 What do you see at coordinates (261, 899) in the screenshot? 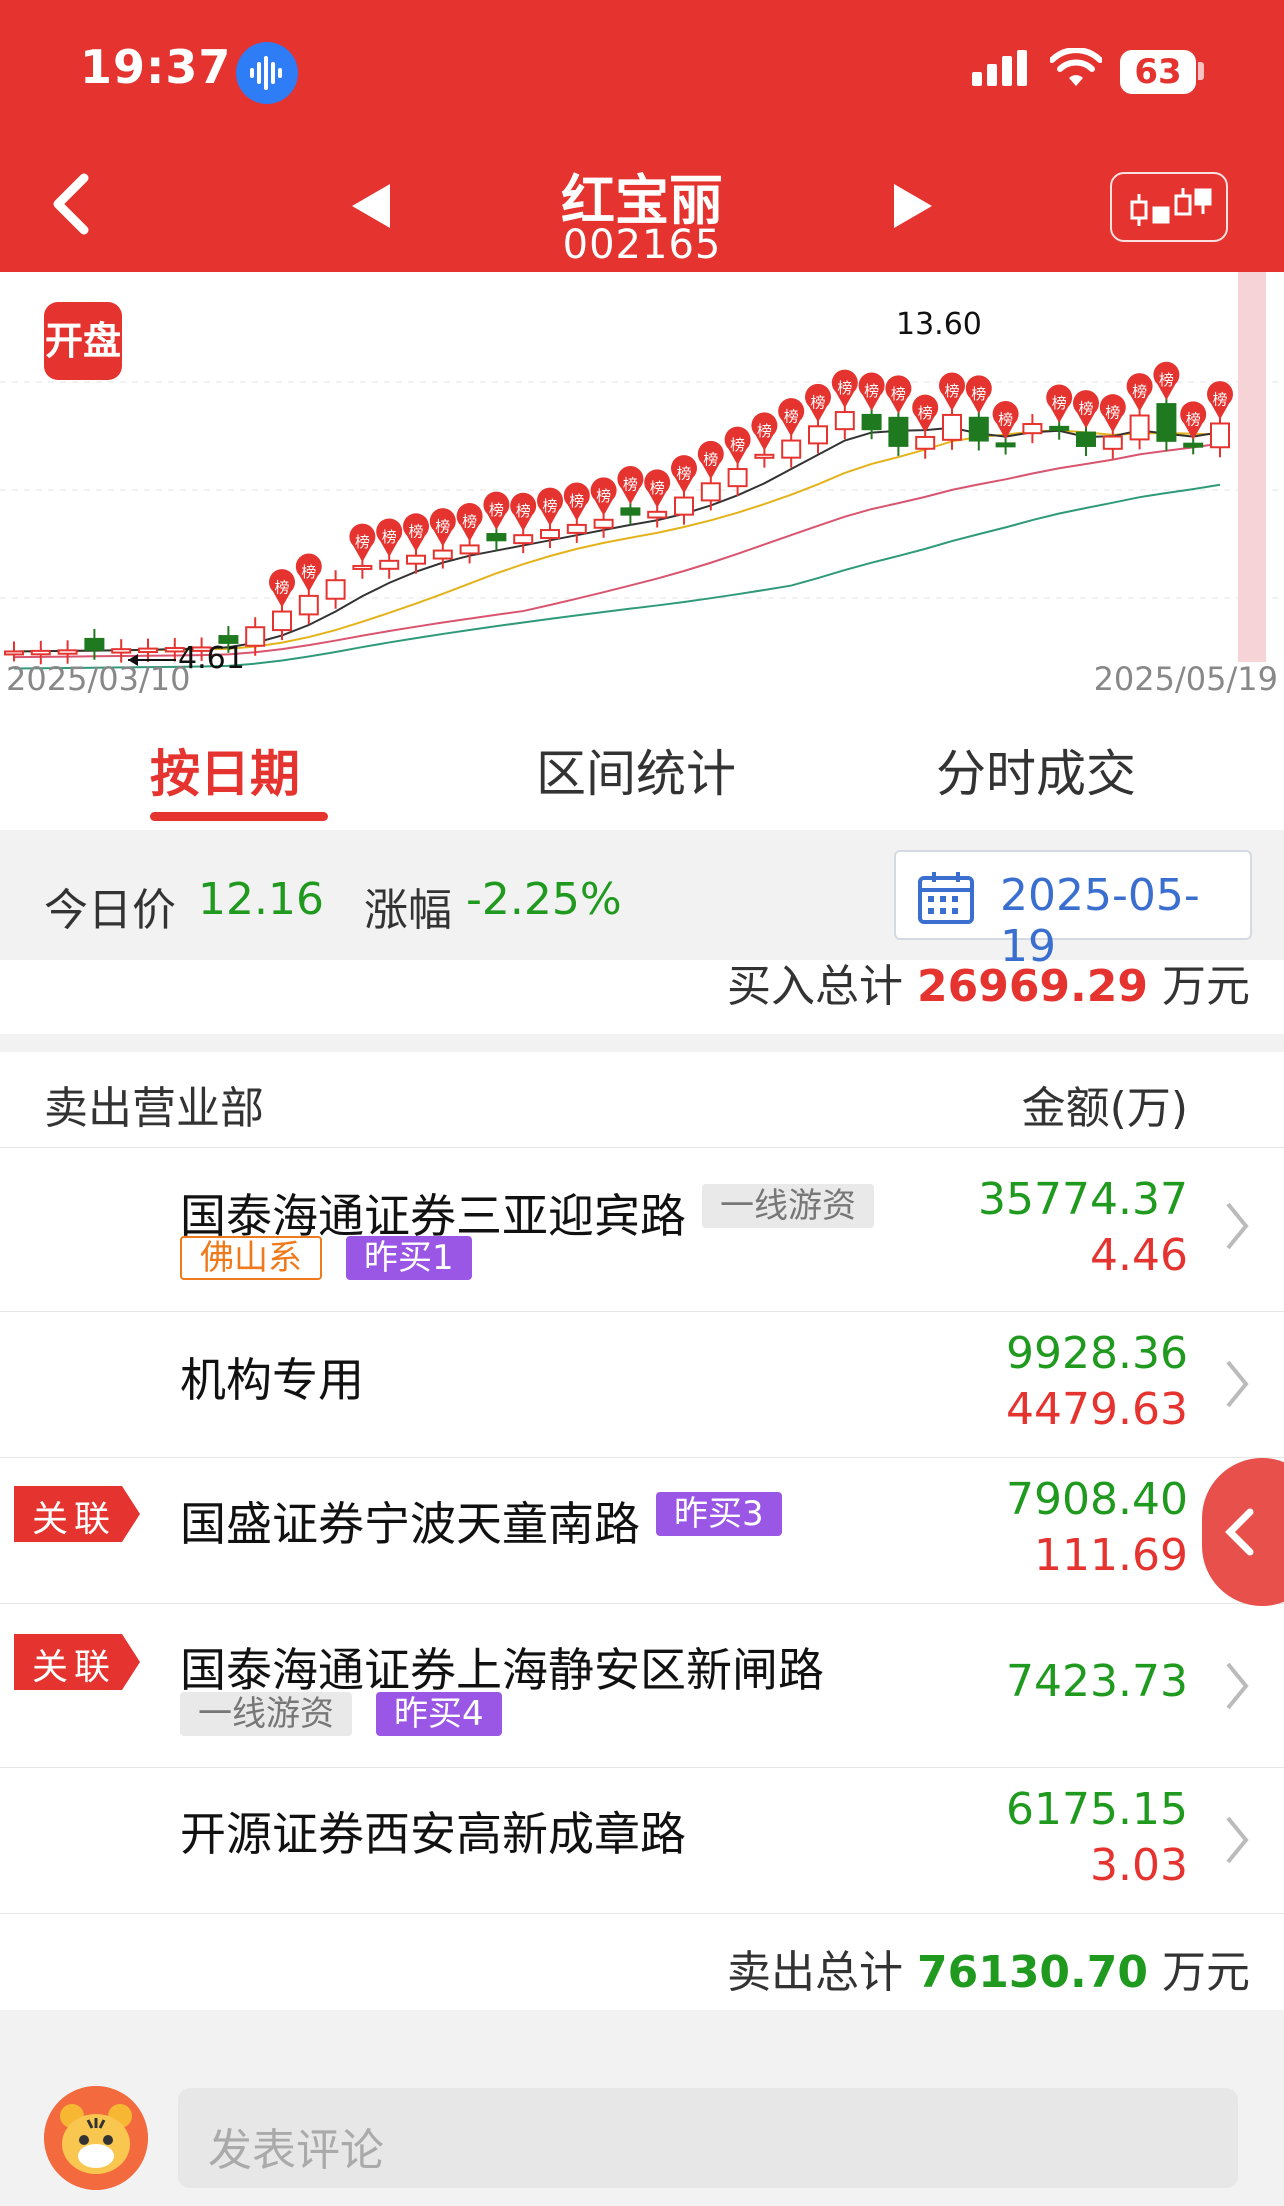
I see `today-price-value: 12.16` at bounding box center [261, 899].